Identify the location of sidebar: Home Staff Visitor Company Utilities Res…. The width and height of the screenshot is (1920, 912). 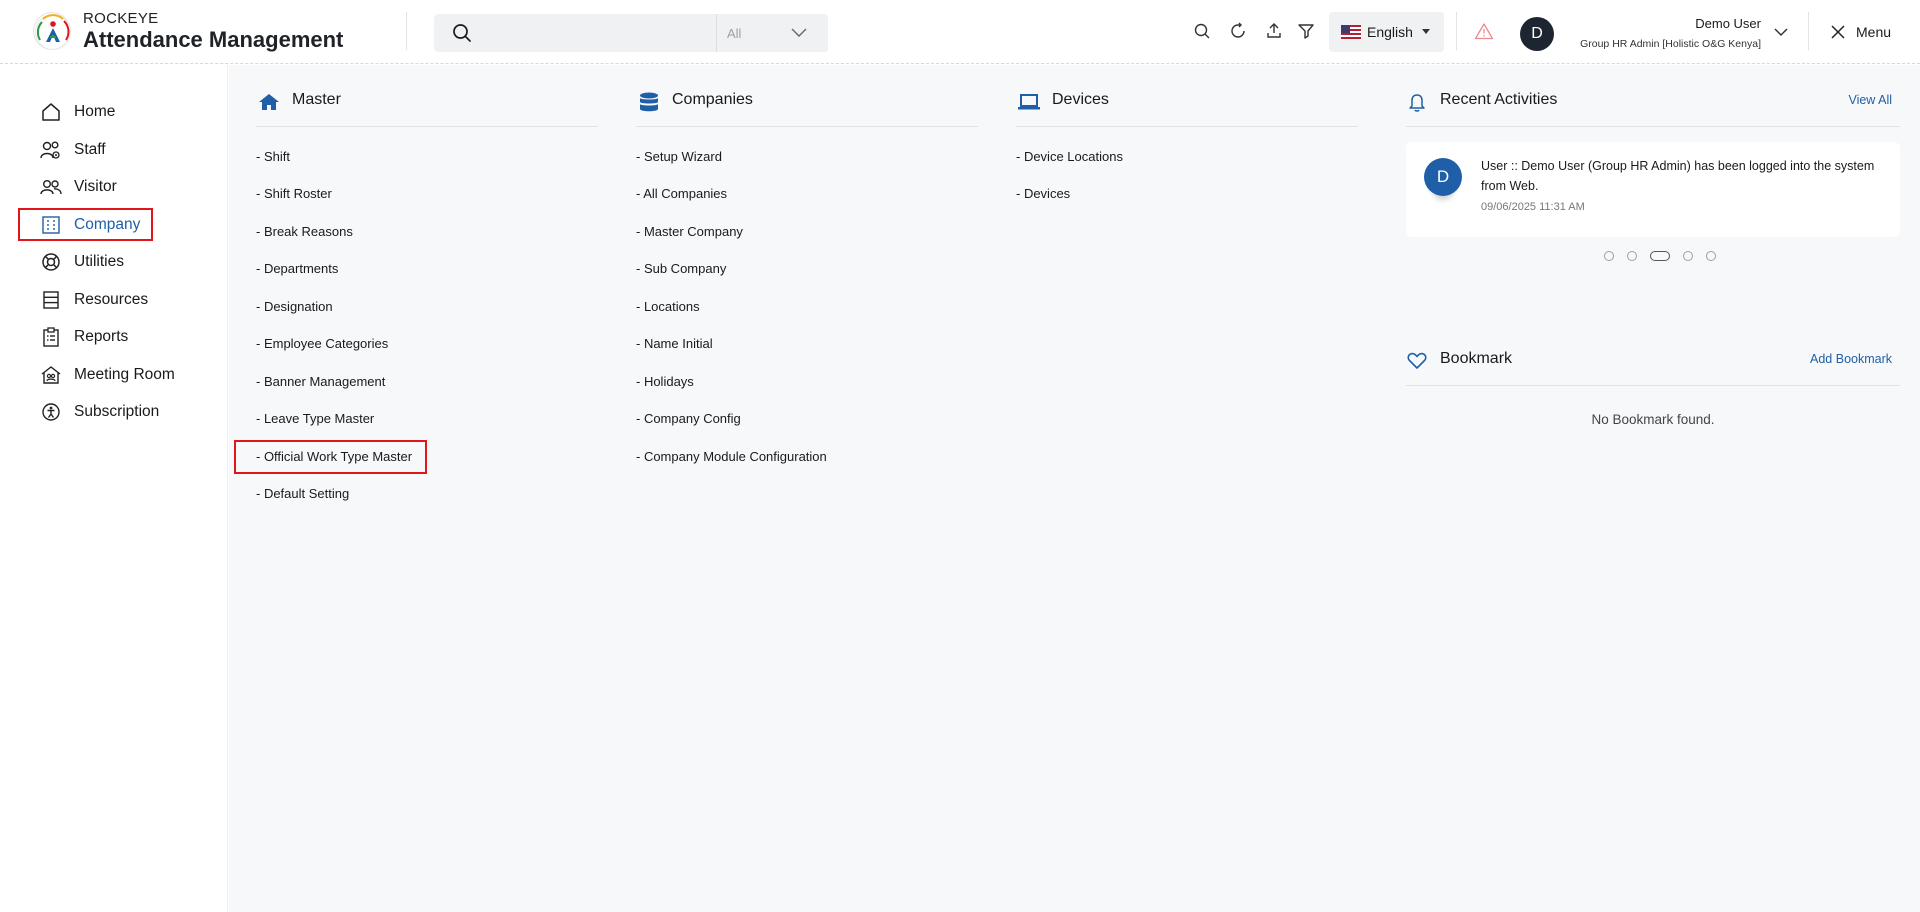
(114, 488).